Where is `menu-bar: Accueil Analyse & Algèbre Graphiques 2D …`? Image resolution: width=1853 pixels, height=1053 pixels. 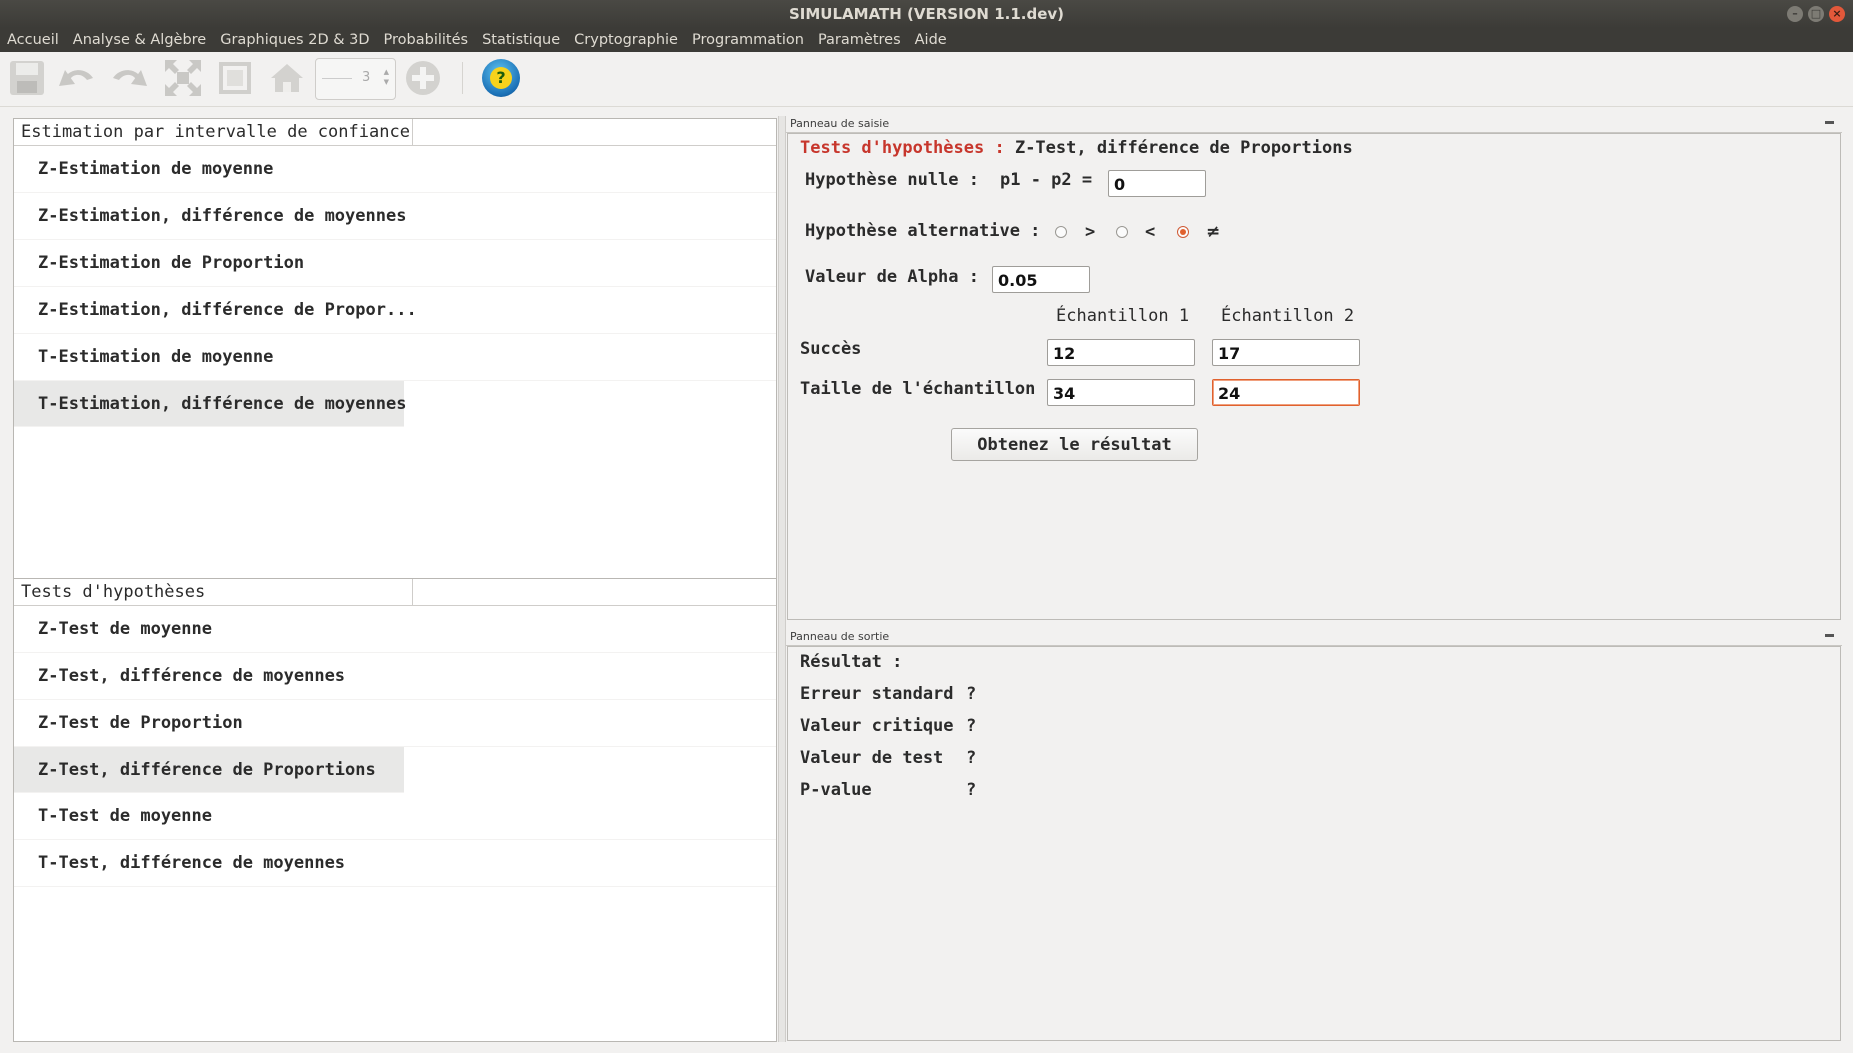 menu-bar: Accueil Analyse & Algèbre Graphiques 2D … is located at coordinates (926, 40).